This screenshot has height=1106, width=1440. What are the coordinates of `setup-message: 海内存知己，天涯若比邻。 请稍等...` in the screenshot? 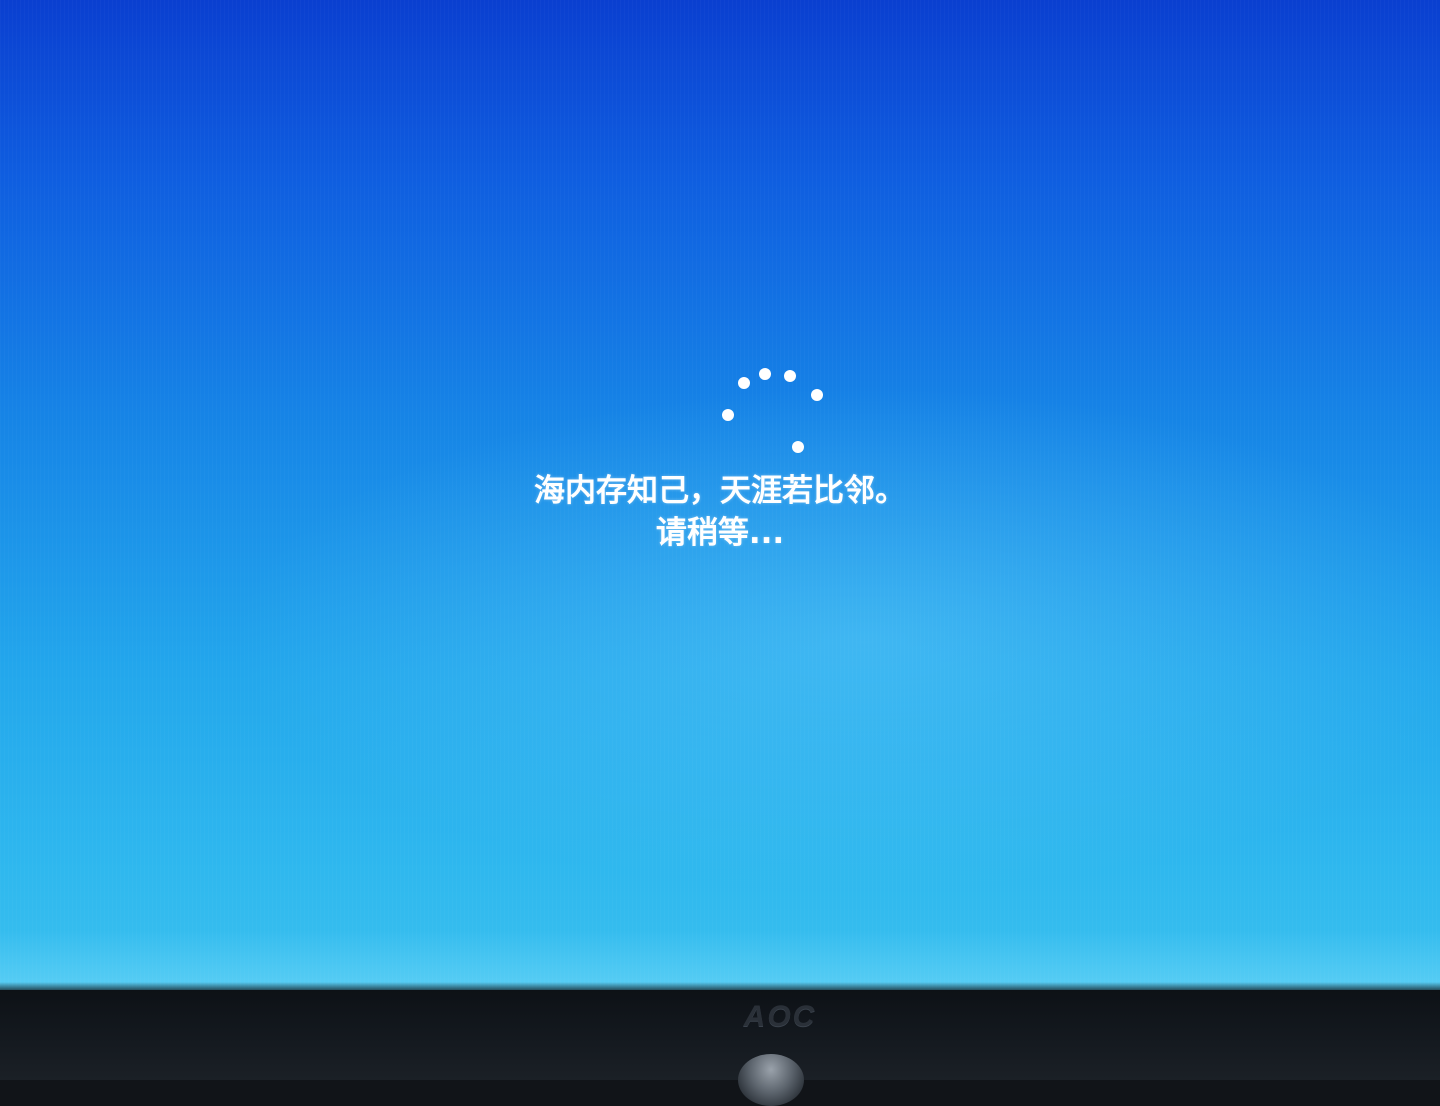 It's located at (720, 512).